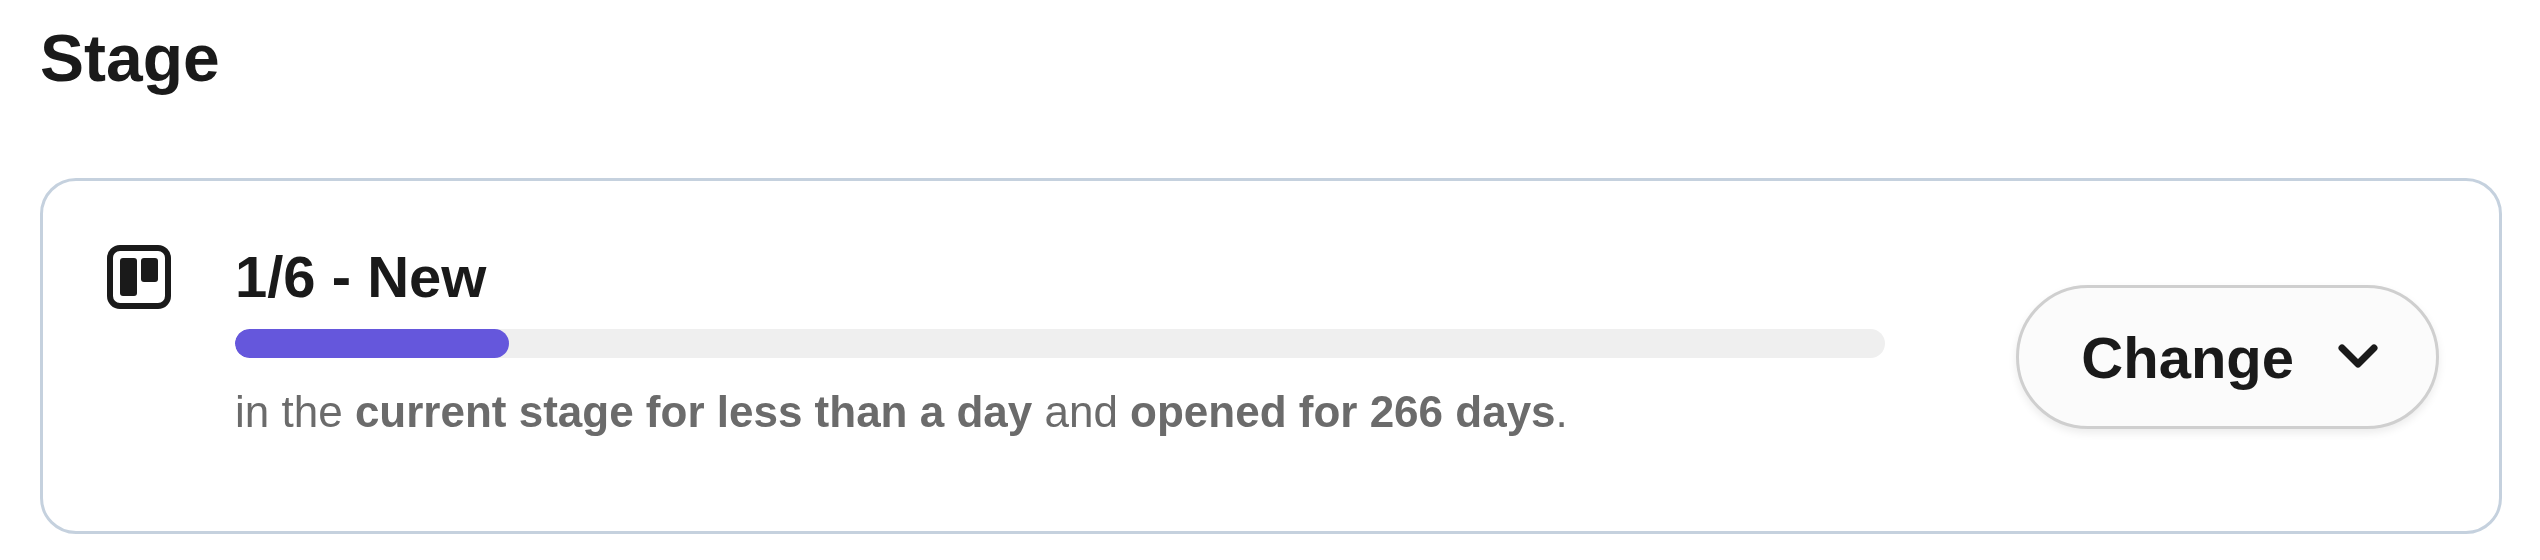  I want to click on board-icon, so click(139, 277).